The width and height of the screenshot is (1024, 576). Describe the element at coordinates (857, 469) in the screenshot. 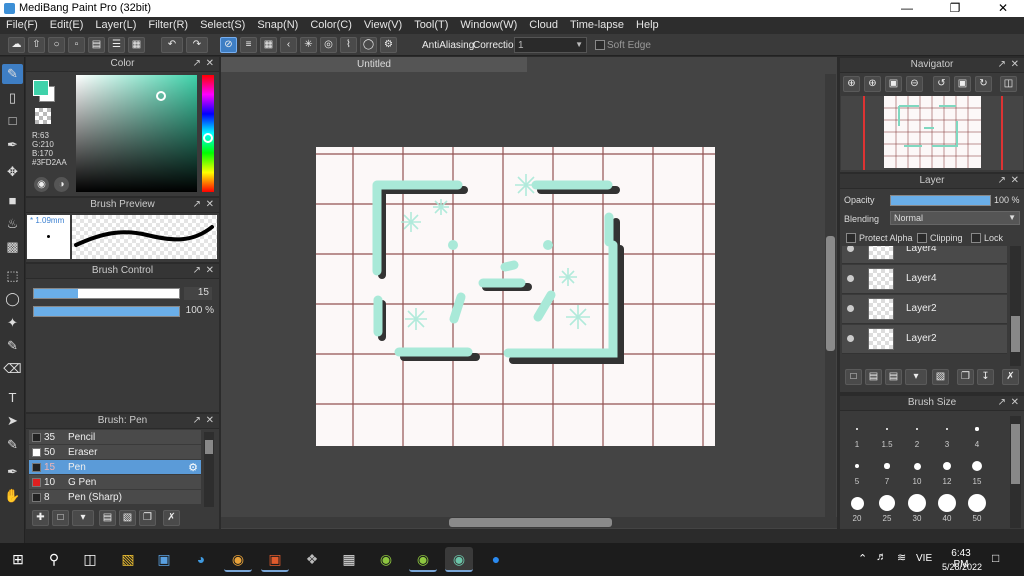

I see `brush-size-option: 5` at that location.